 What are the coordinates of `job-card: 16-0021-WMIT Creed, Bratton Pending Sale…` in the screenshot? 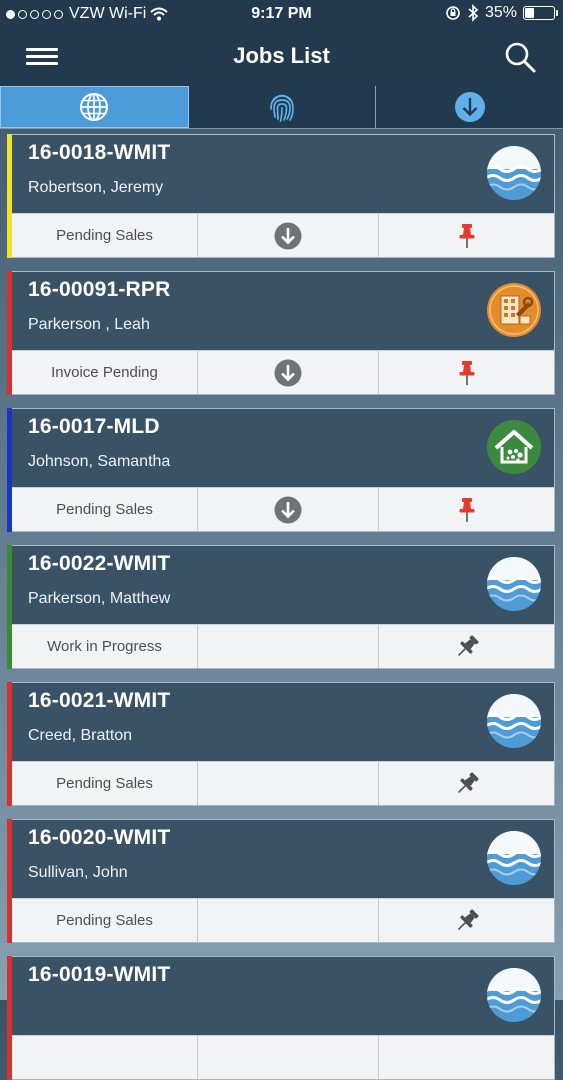 It's located at (281, 744).